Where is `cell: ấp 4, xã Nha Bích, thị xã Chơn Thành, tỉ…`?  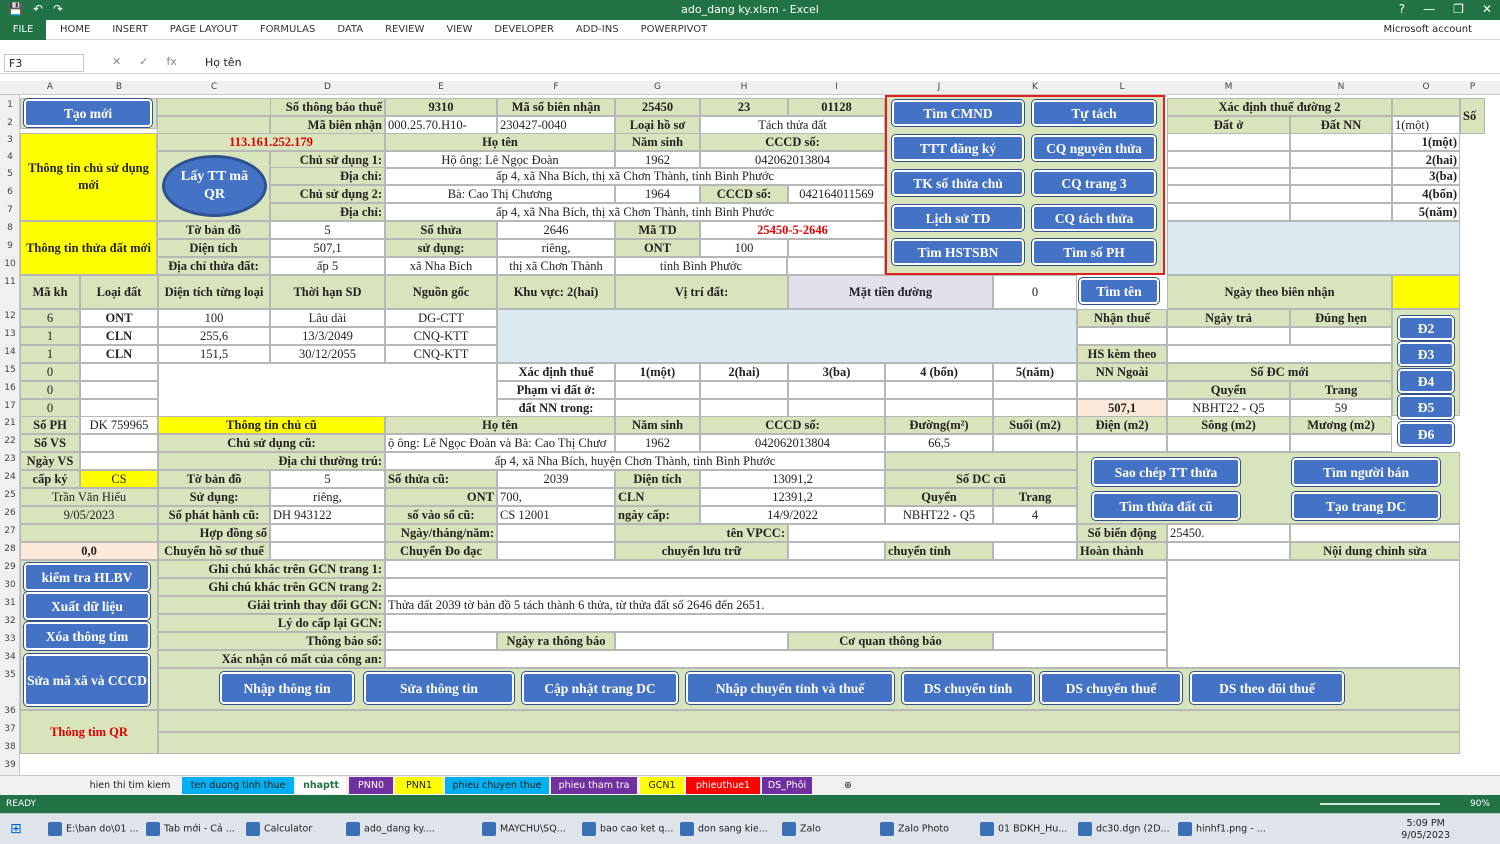 cell: ấp 4, xã Nha Bích, thị xã Chơn Thành, tỉ… is located at coordinates (635, 212).